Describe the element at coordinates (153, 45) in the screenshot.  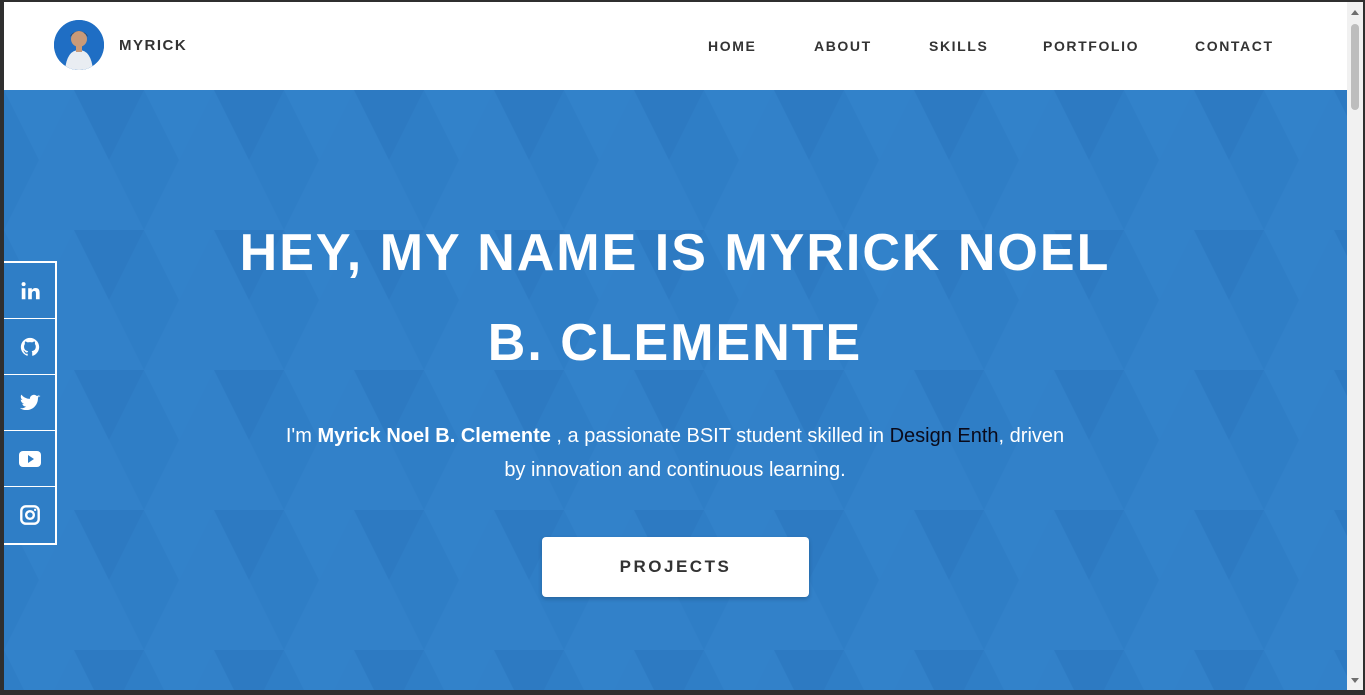
I see `brand-name: MYRICK` at that location.